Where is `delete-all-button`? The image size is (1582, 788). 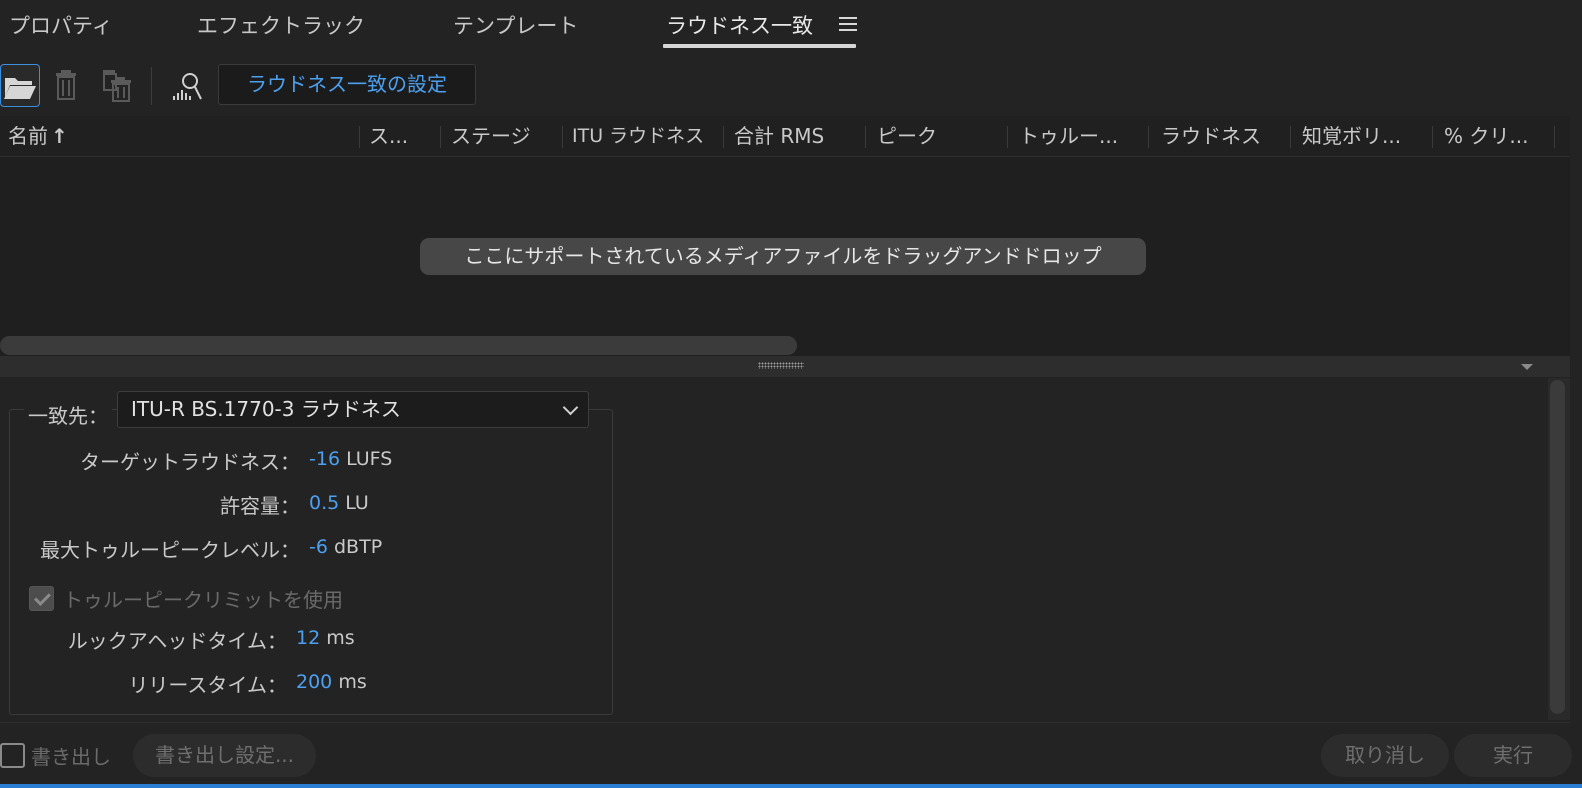 delete-all-button is located at coordinates (118, 86).